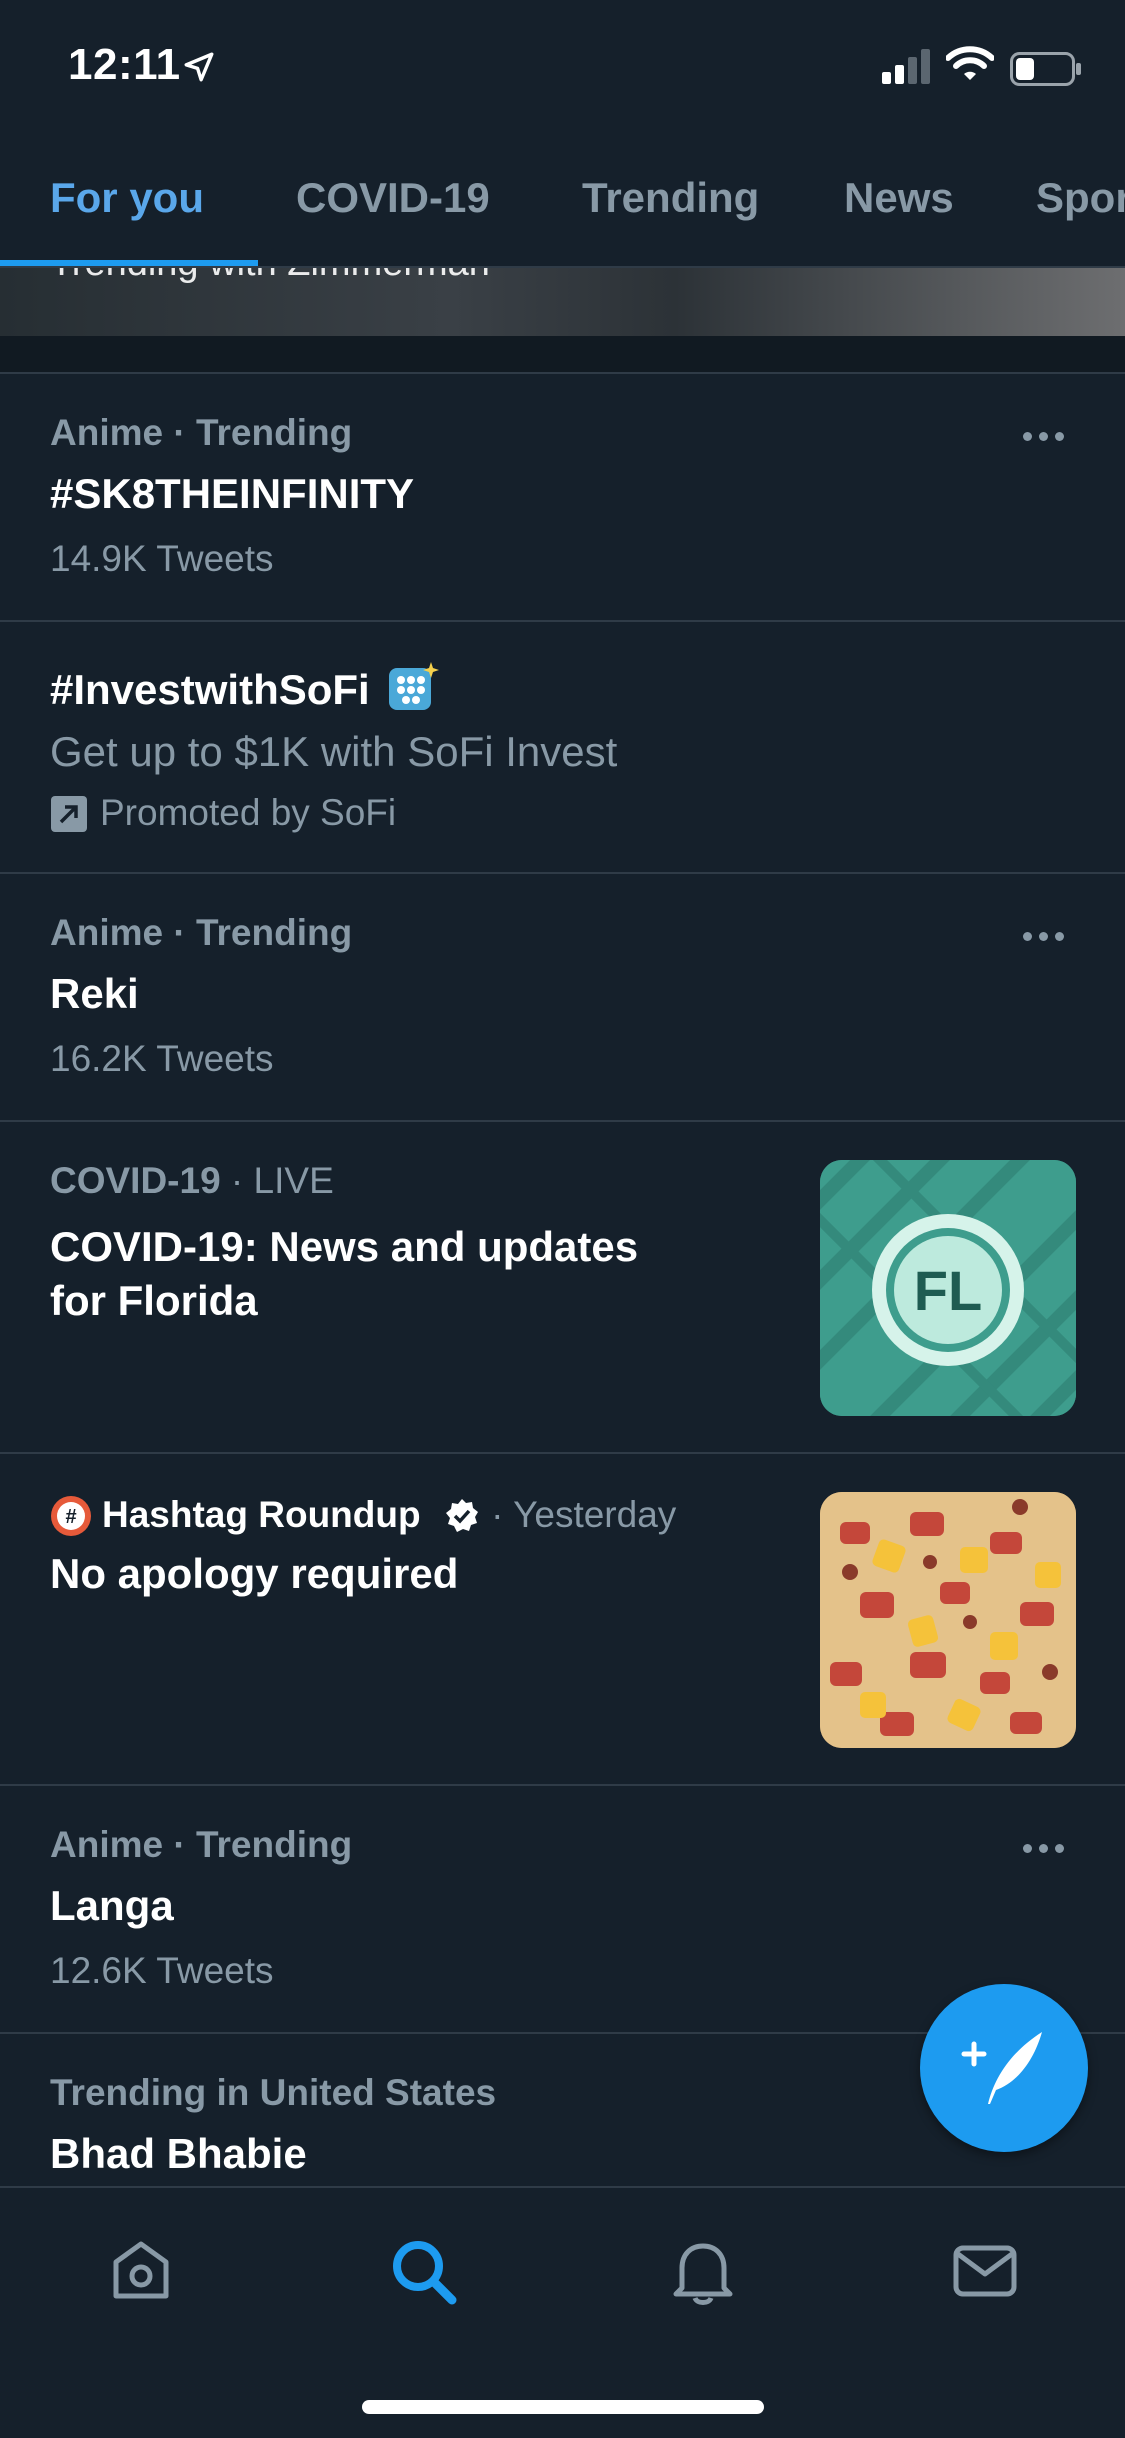 This screenshot has width=1125, height=2438. I want to click on moment-time: · Yesterday, so click(578, 1514).